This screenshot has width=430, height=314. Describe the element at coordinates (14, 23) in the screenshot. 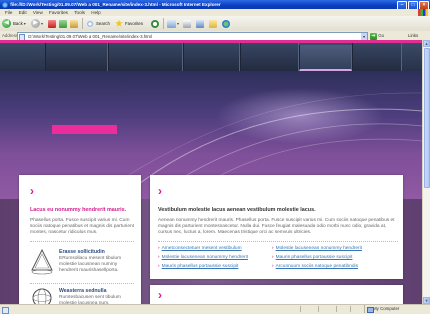

I see `back-button: ◀ Back ▾` at that location.